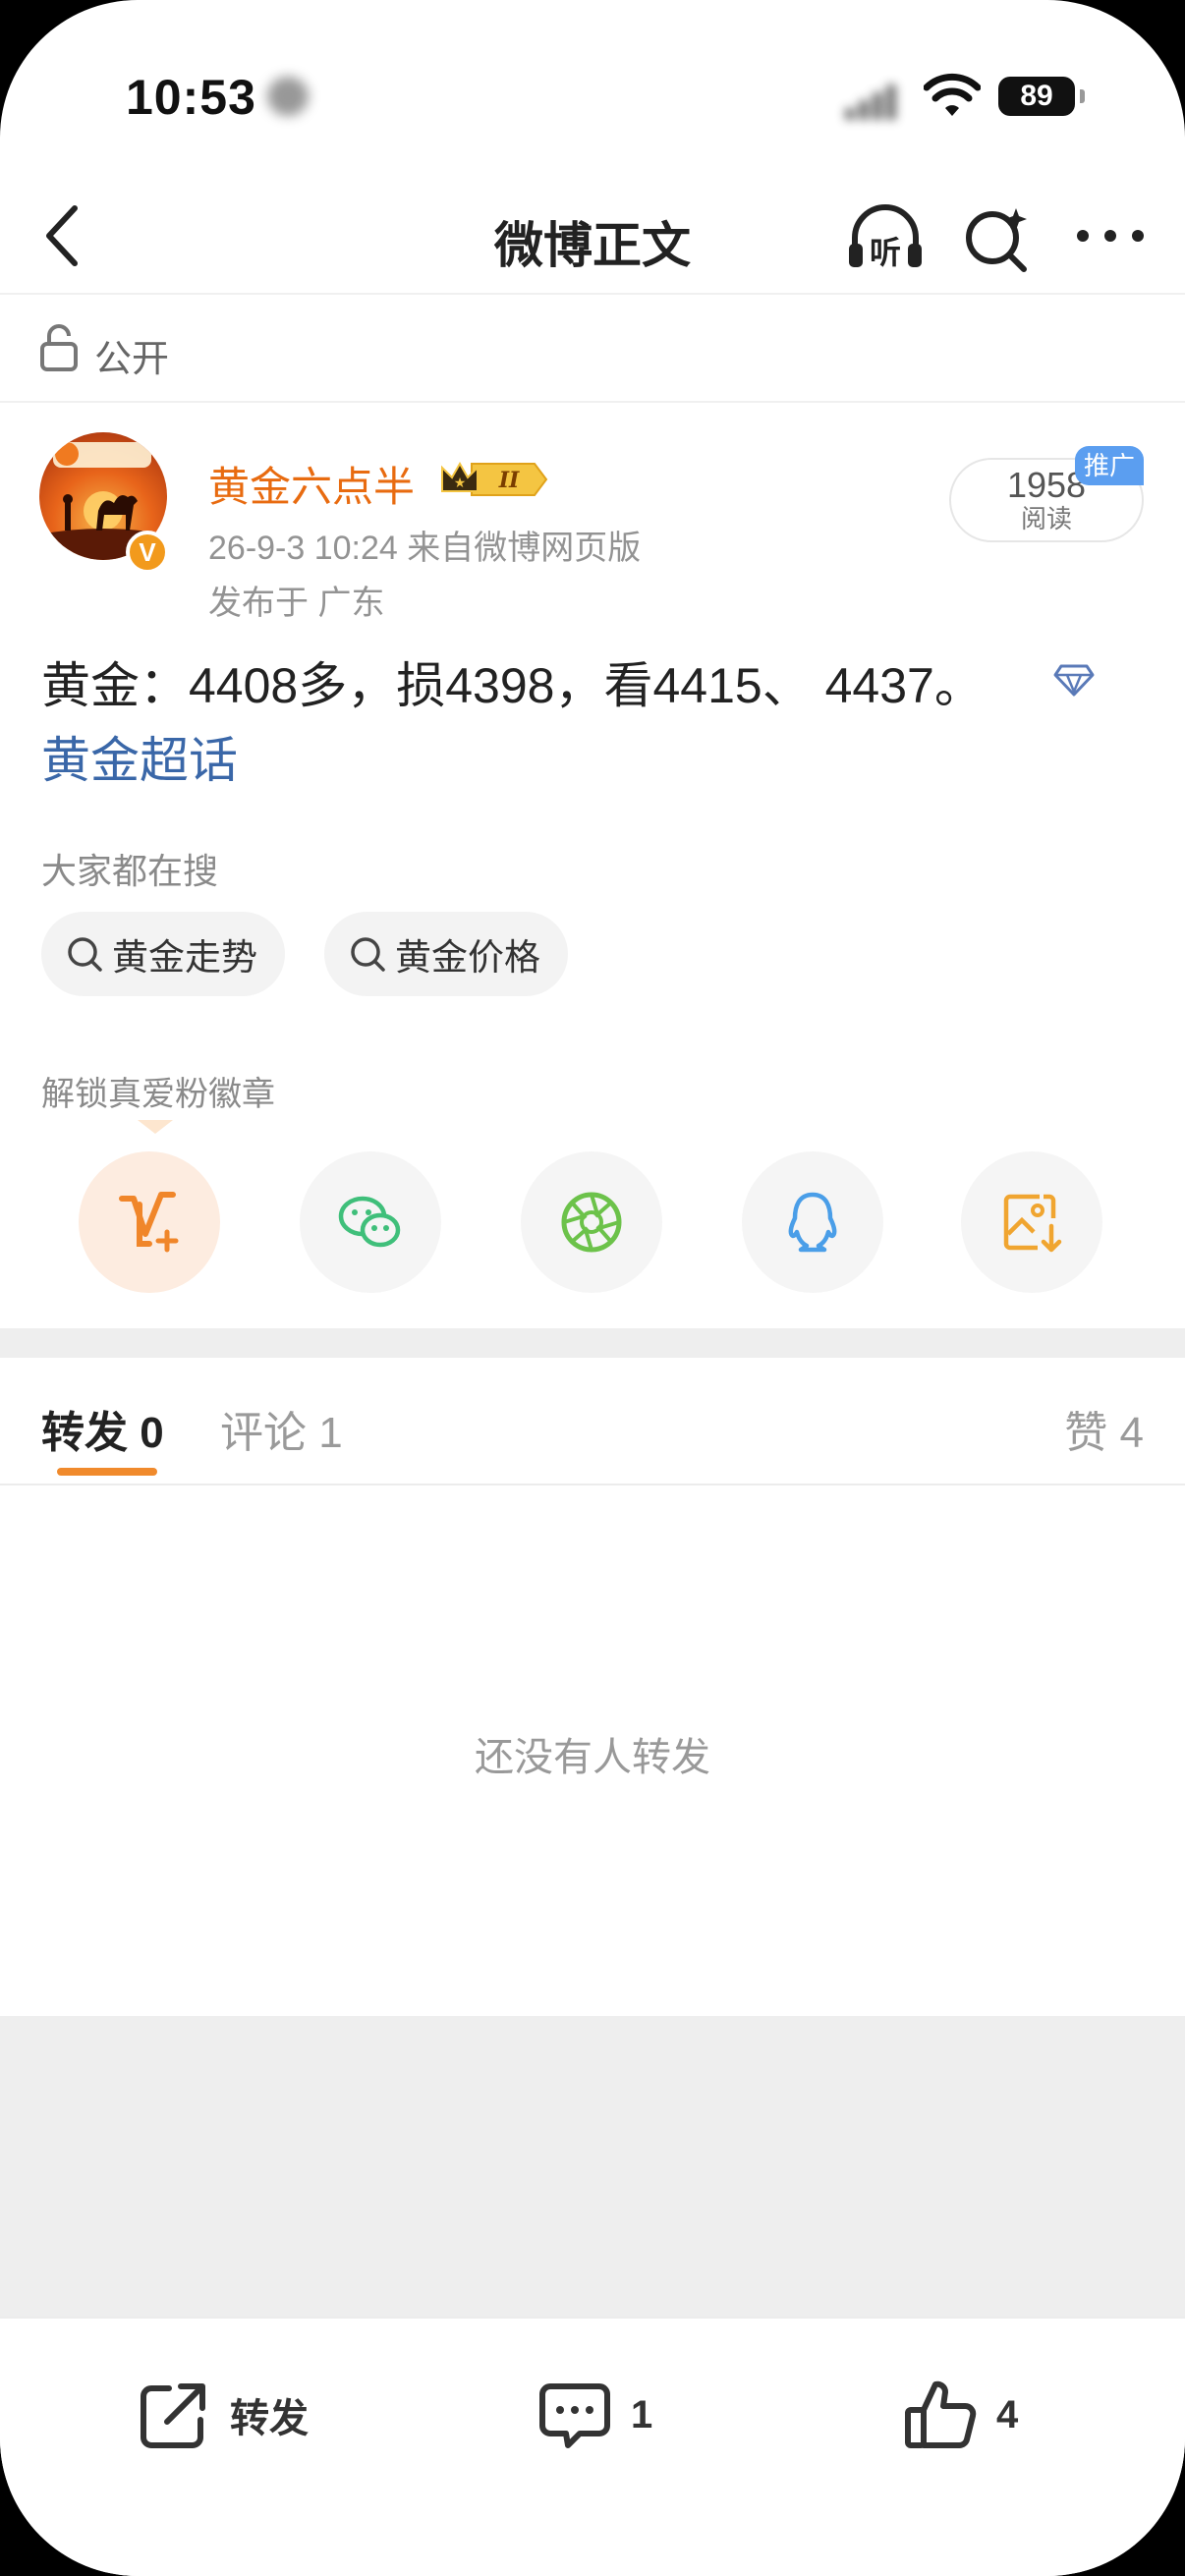 This screenshot has height=2576, width=1185. Describe the element at coordinates (1111, 235) in the screenshot. I see `more-options-icon` at that location.